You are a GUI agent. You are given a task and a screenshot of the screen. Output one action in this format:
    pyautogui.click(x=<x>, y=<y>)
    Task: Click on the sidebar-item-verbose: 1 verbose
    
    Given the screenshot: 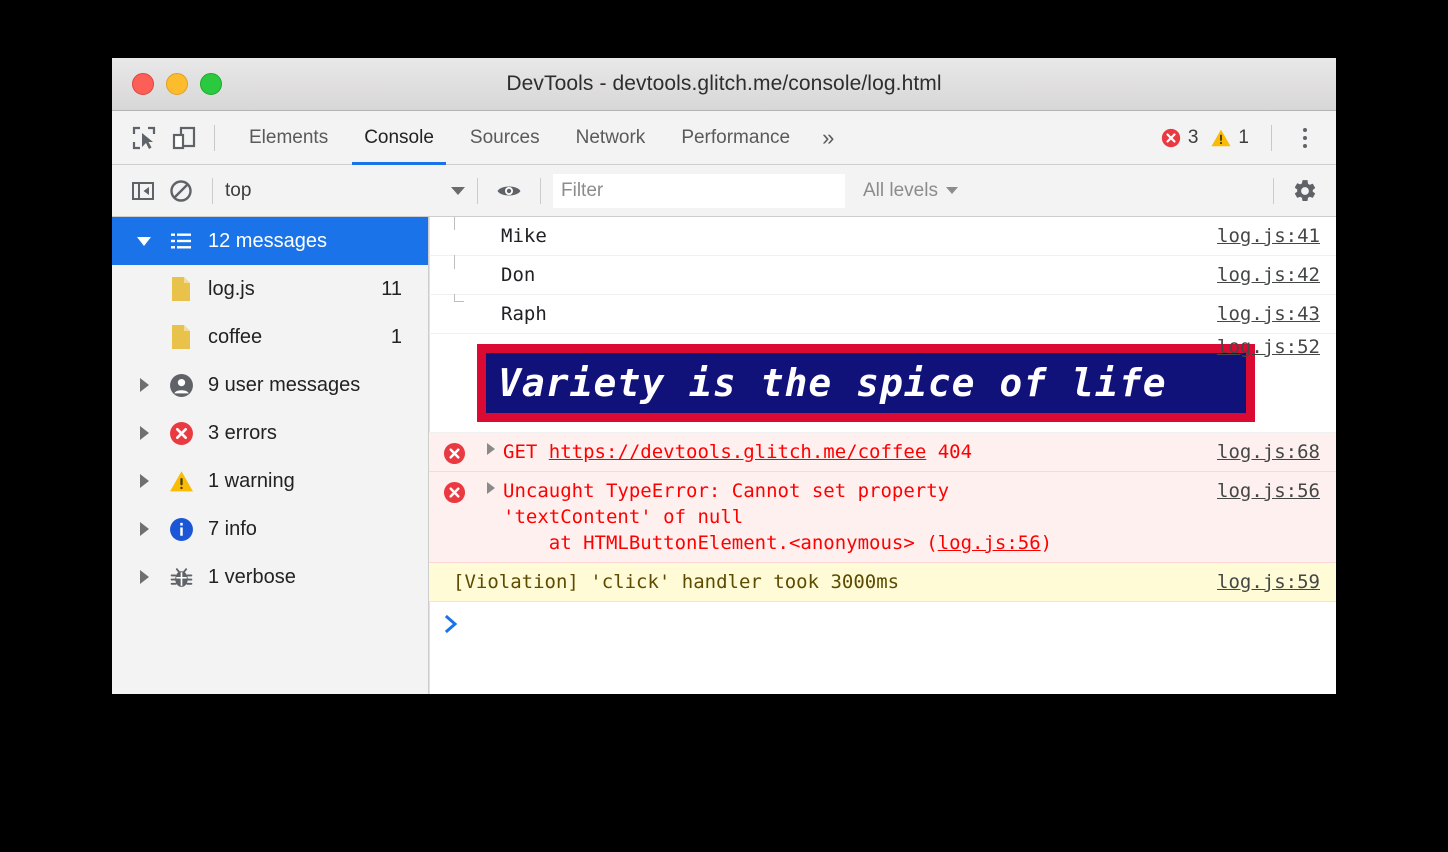 What is the action you would take?
    pyautogui.click(x=270, y=577)
    